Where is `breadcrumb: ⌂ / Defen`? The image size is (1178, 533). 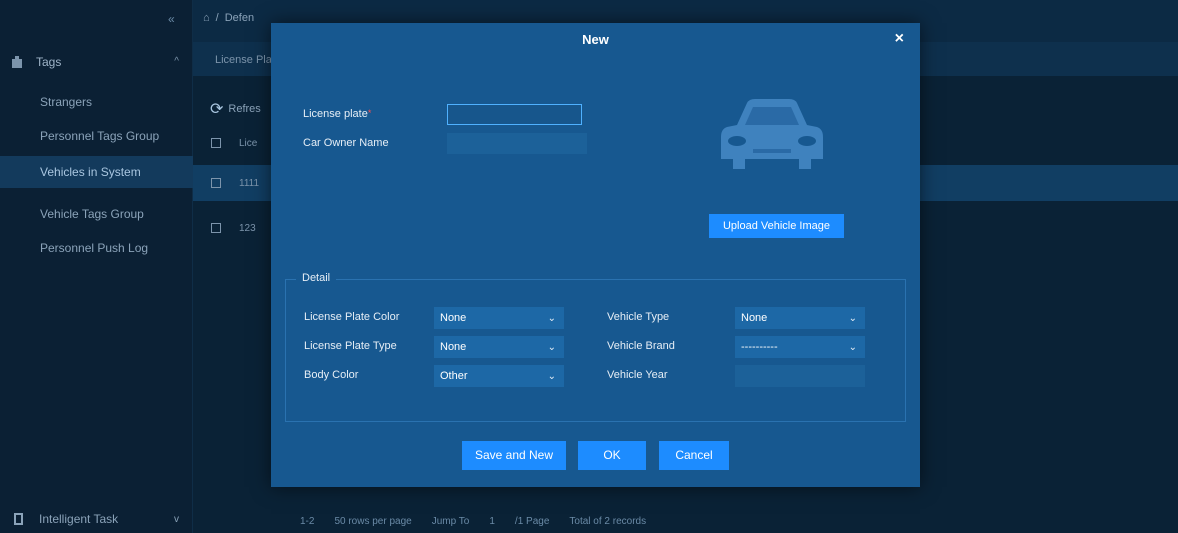 breadcrumb: ⌂ / Defen is located at coordinates (228, 18).